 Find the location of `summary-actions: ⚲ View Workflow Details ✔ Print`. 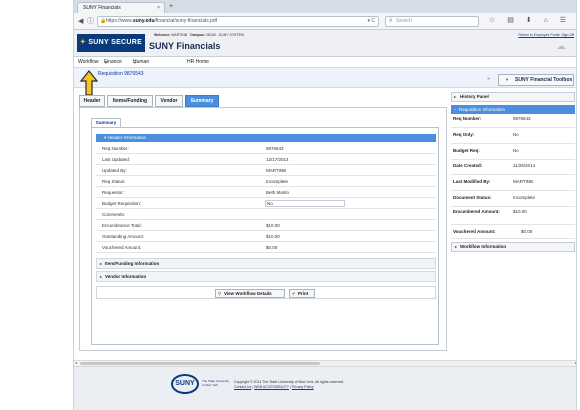

summary-actions: ⚲ View Workflow Details ✔ Print is located at coordinates (266, 292).